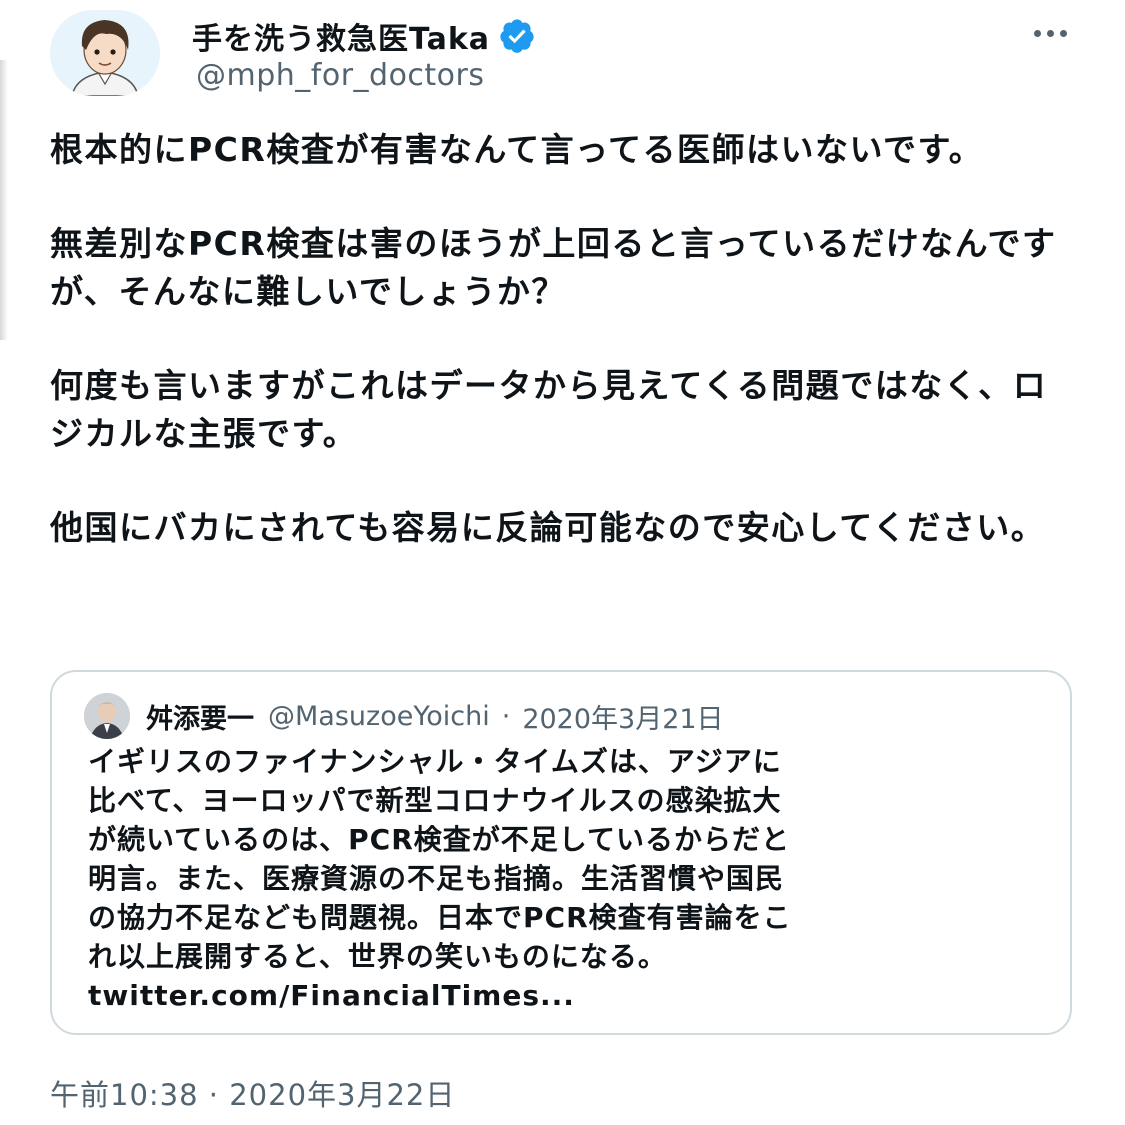 Image resolution: width=1125 pixels, height=1125 pixels. I want to click on quoted-text-line: れ以上展開すると、世界の笑いものになる。, so click(377, 956).